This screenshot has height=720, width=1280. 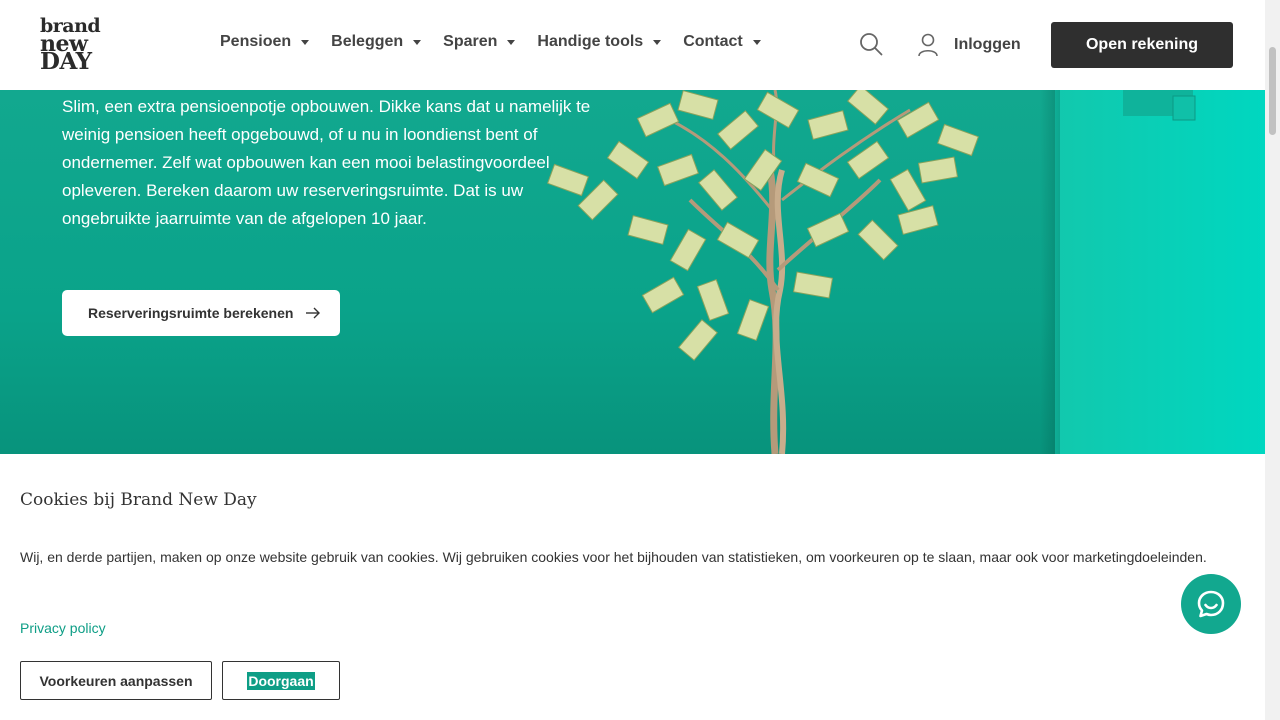 I want to click on nav-item-label: Contact, so click(x=713, y=41).